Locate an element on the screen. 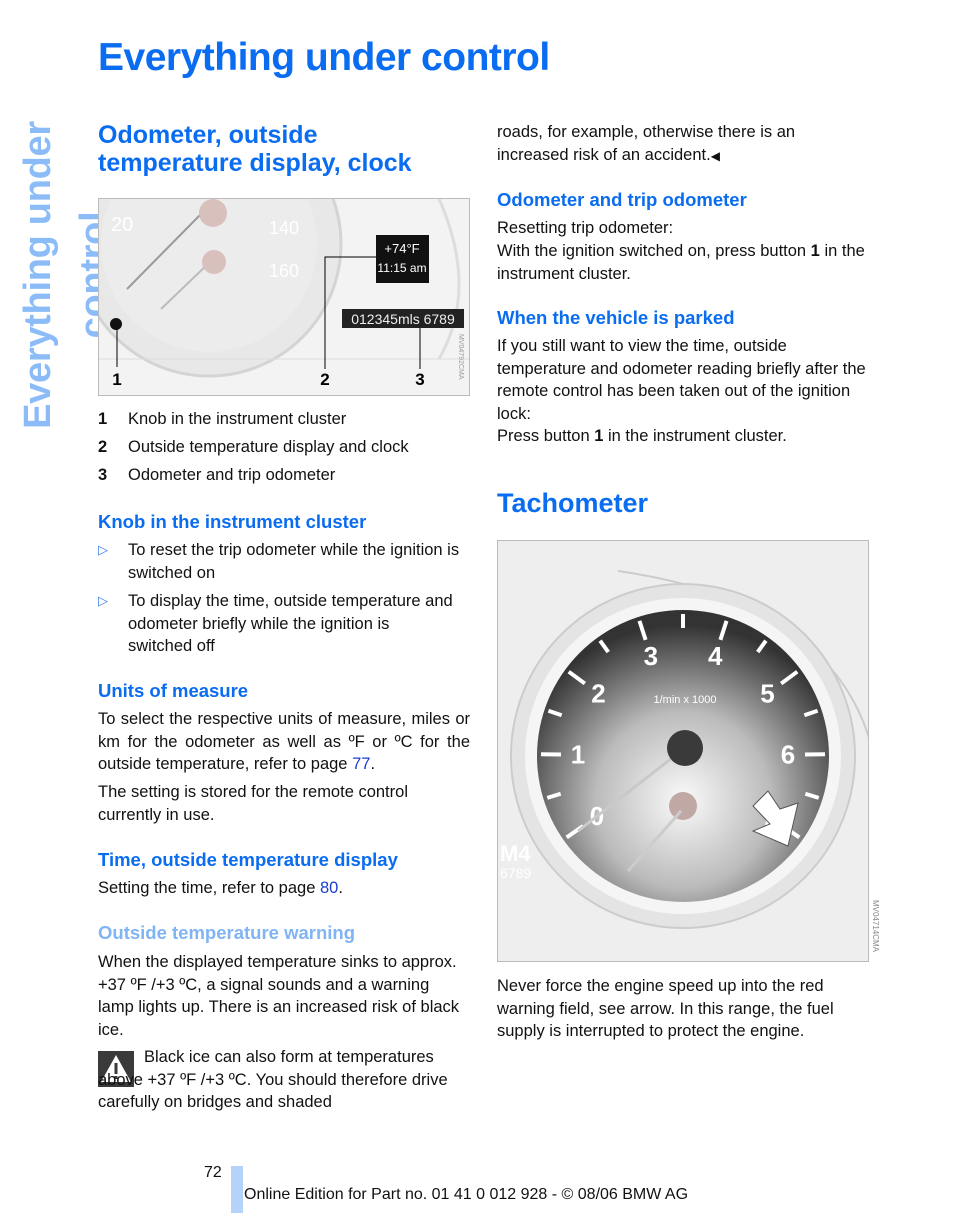  legend-item: 3 Odometer and trip odometer is located at coordinates (284, 475).